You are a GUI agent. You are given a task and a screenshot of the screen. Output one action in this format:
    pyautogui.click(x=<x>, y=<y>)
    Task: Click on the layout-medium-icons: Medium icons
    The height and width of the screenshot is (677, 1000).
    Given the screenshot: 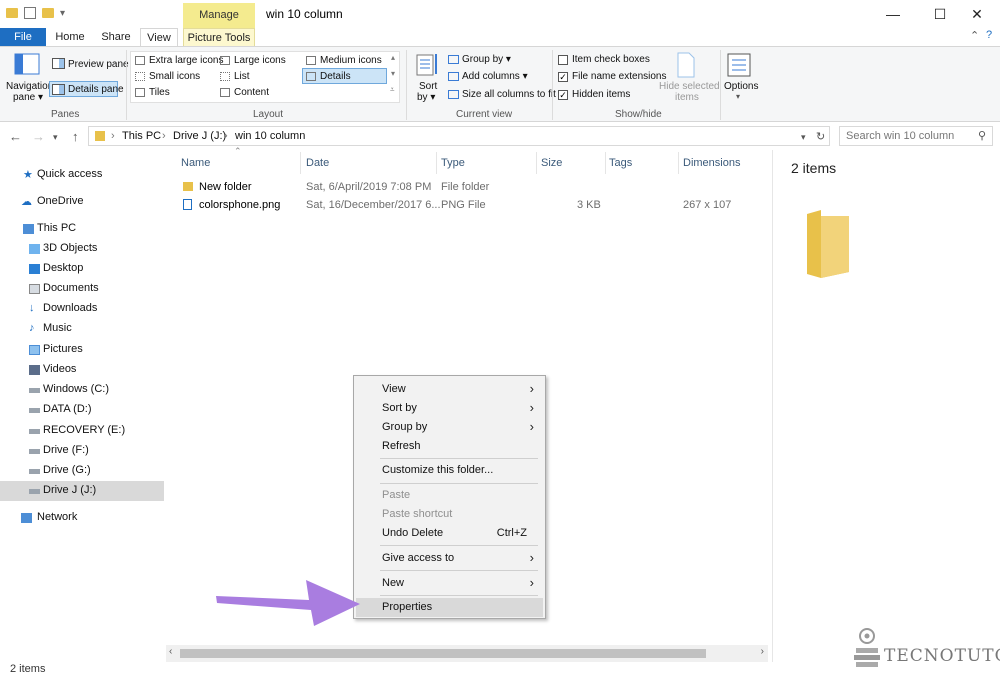 What is the action you would take?
    pyautogui.click(x=351, y=60)
    